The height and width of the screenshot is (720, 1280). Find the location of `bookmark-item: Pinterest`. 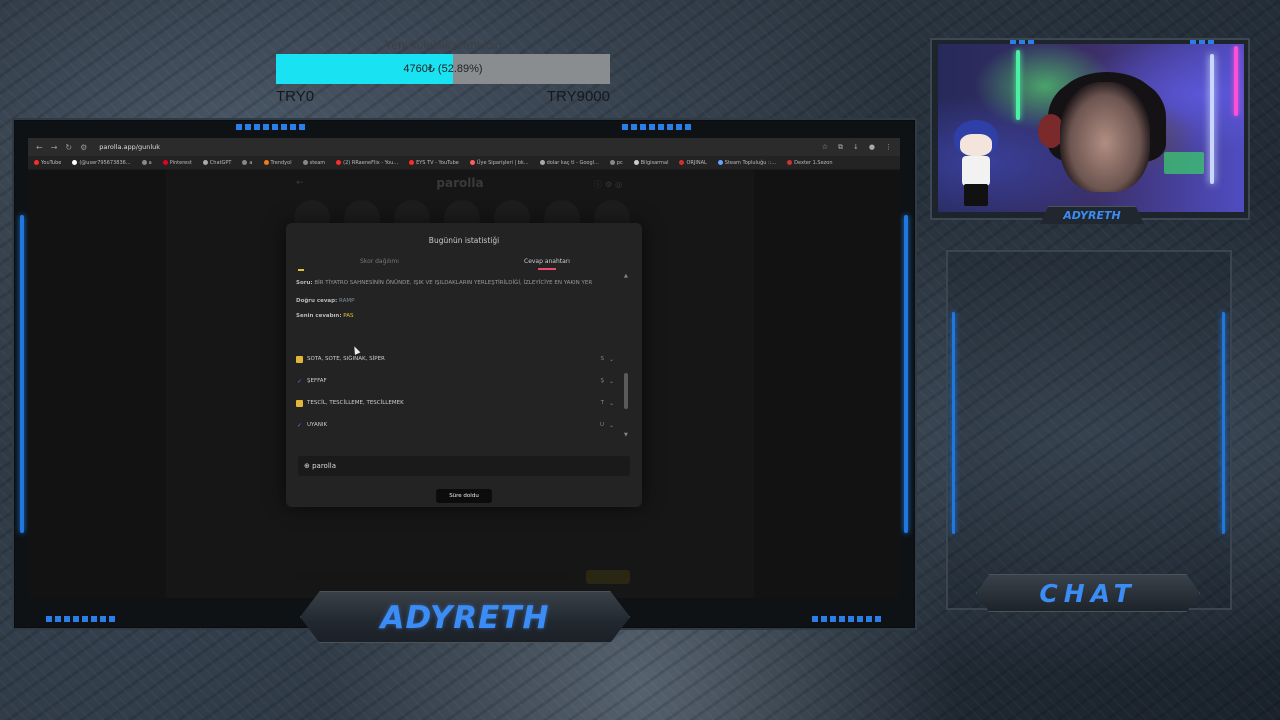

bookmark-item: Pinterest is located at coordinates (177, 162).